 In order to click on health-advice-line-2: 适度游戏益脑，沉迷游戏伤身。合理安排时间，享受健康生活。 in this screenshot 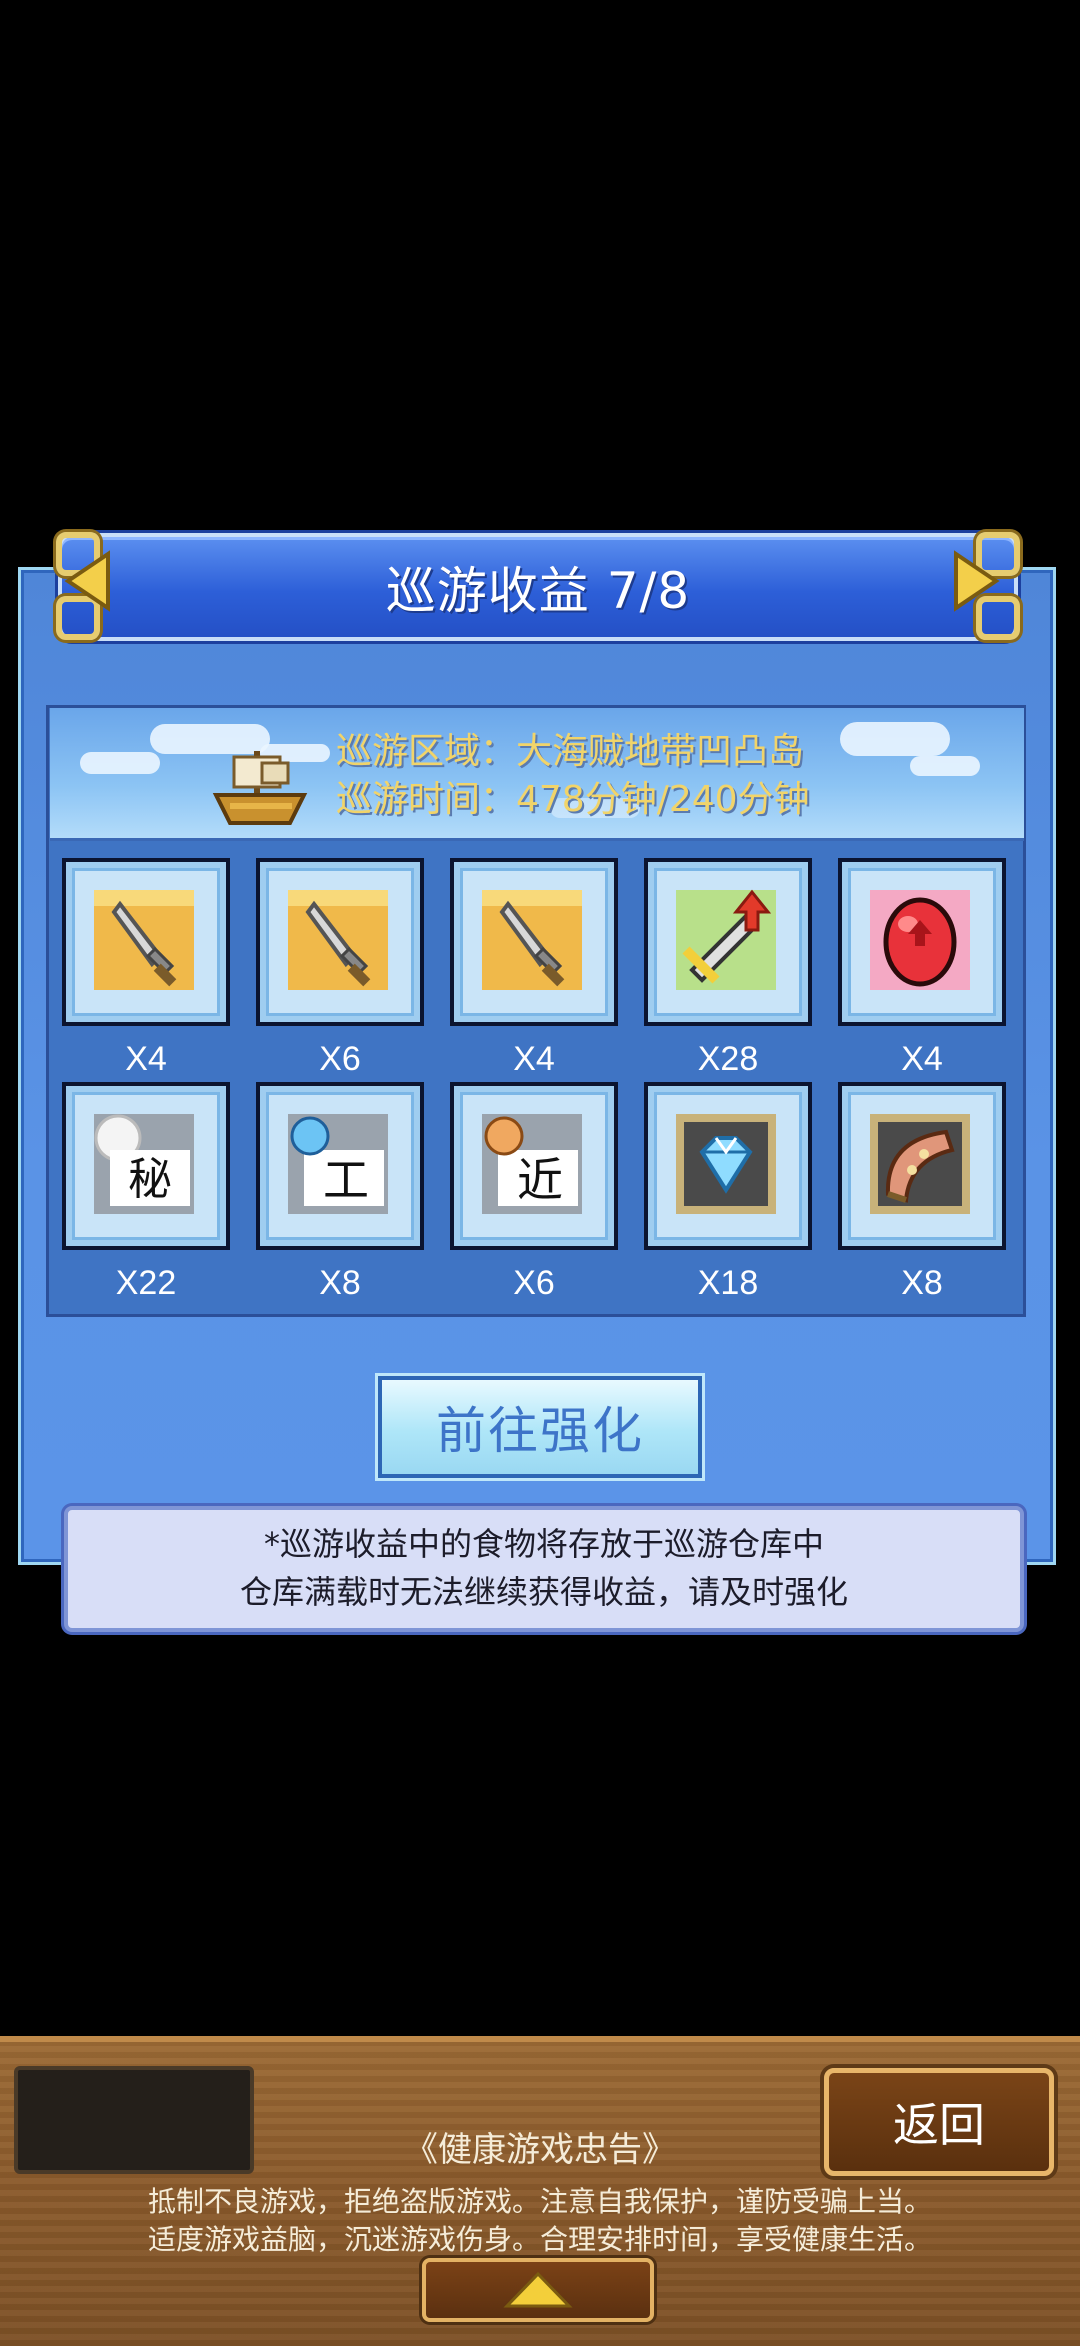, I will do `click(539, 2239)`.